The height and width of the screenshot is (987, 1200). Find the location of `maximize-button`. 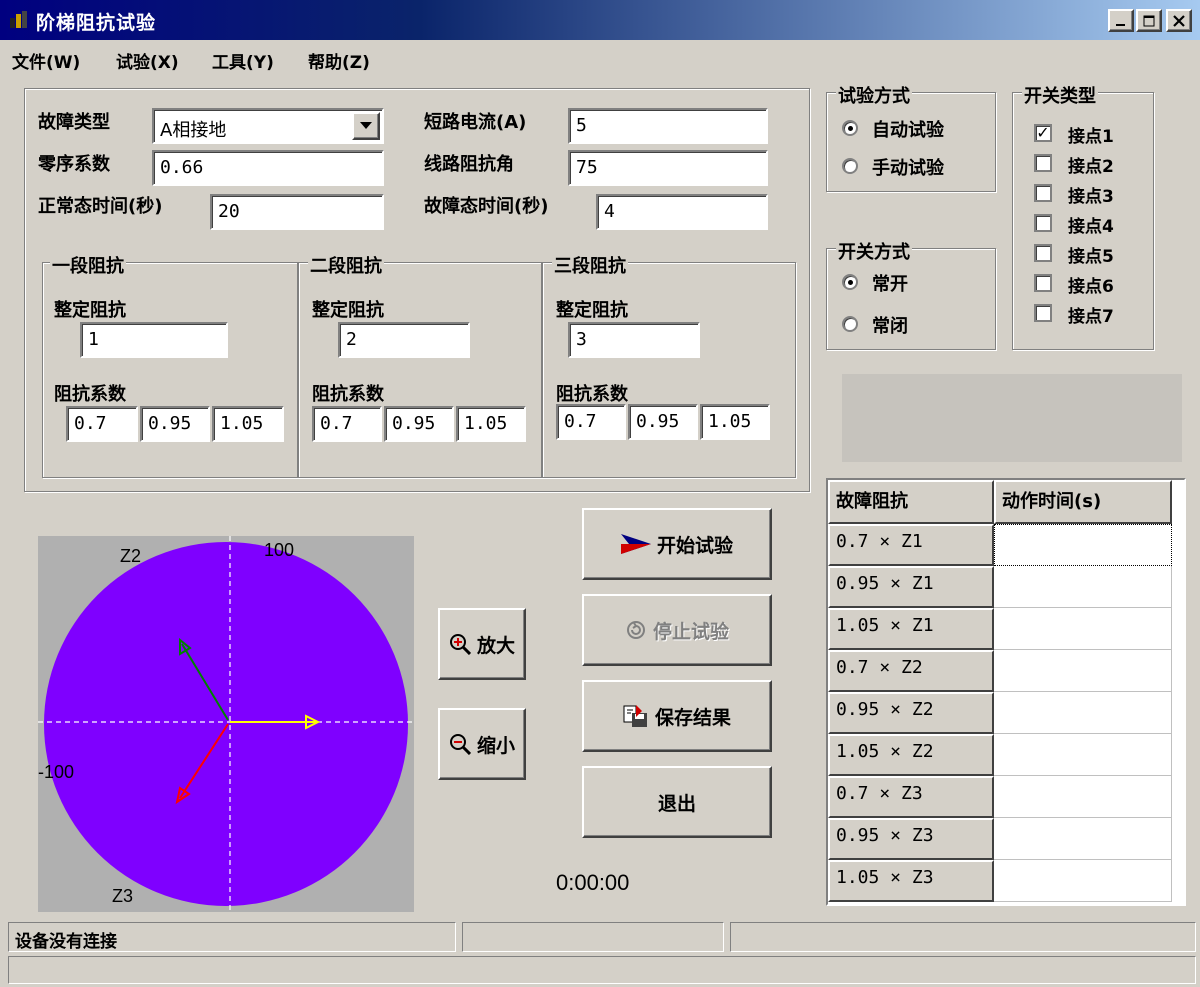

maximize-button is located at coordinates (1149, 20).